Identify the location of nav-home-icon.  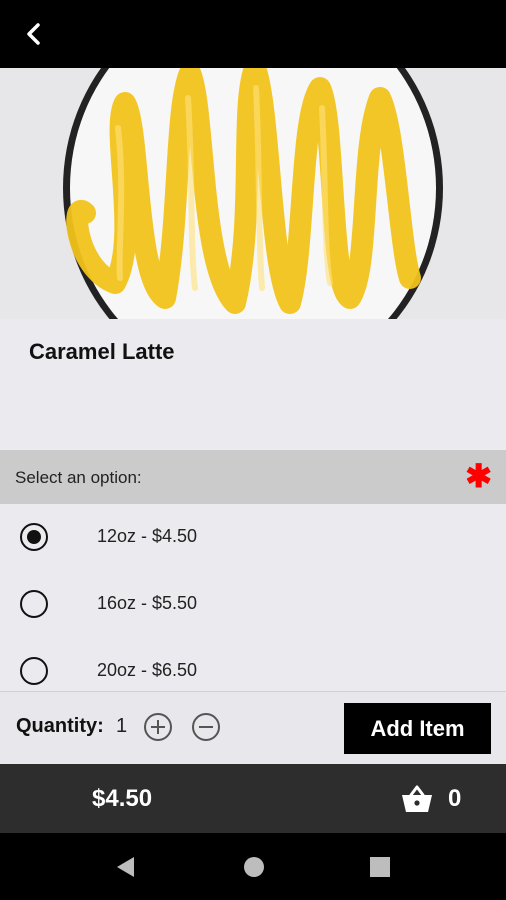
(254, 867).